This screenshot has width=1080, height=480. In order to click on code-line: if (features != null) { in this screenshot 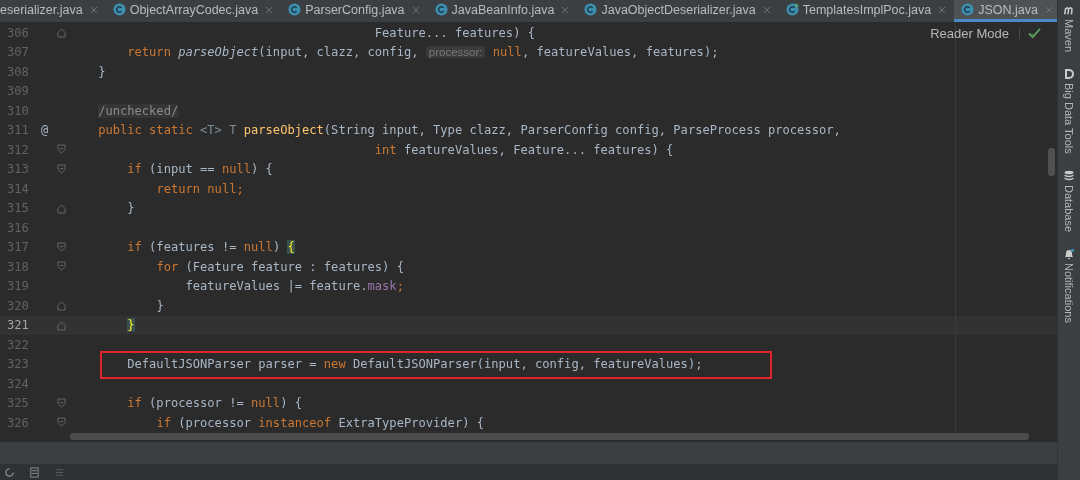, I will do `click(210, 247)`.